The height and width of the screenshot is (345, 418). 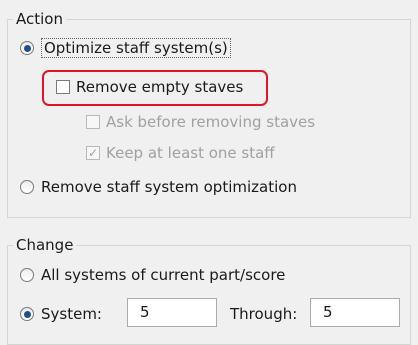 I want to click on remove-empty-staves-checkbox: Remove empty staves, so click(x=149, y=87).